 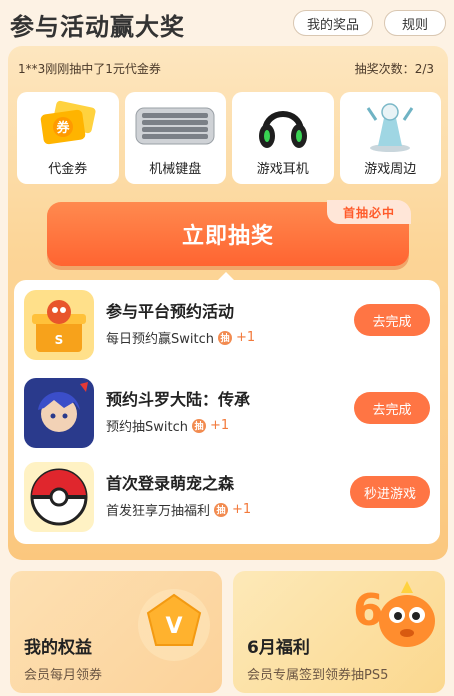 I want to click on tasks-pointer, so click(x=226, y=276).